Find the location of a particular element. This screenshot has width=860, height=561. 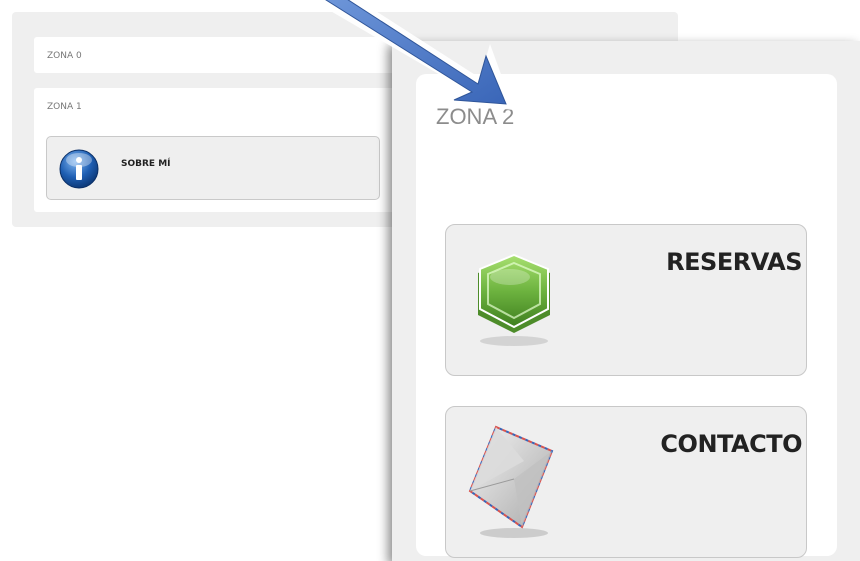

envelope-icon is located at coordinates (511, 481).